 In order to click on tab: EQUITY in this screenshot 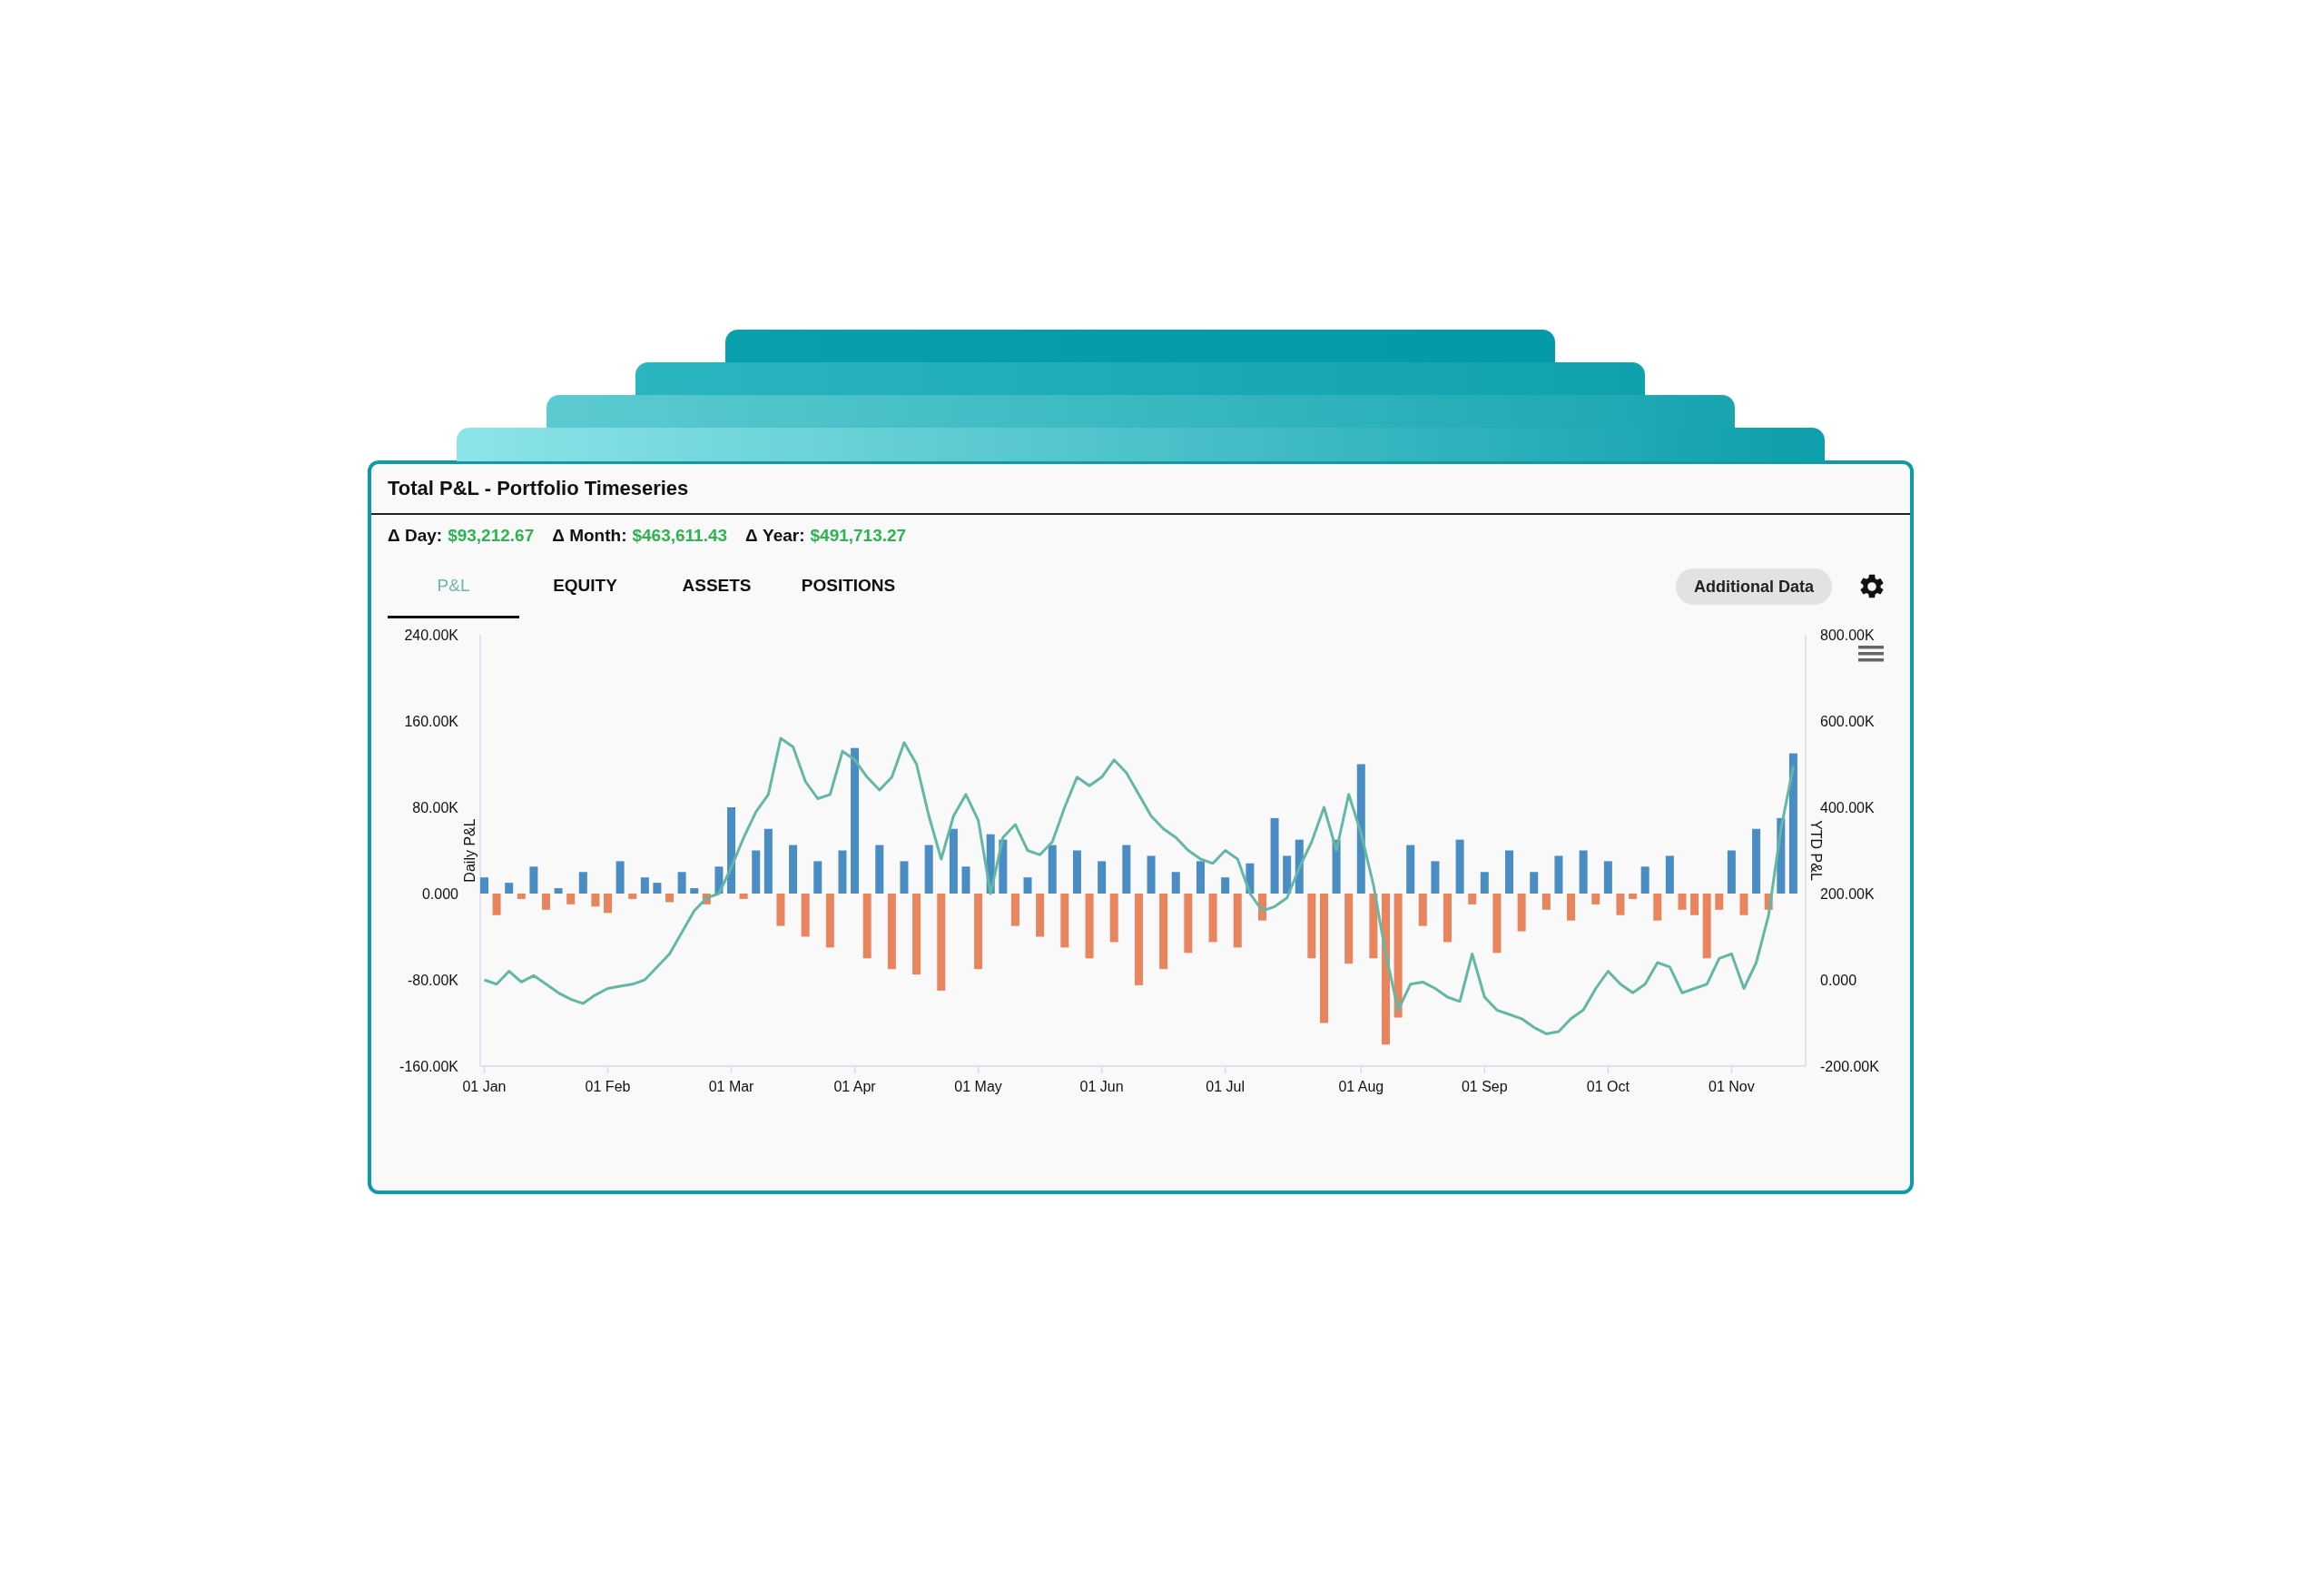, I will do `click(585, 586)`.